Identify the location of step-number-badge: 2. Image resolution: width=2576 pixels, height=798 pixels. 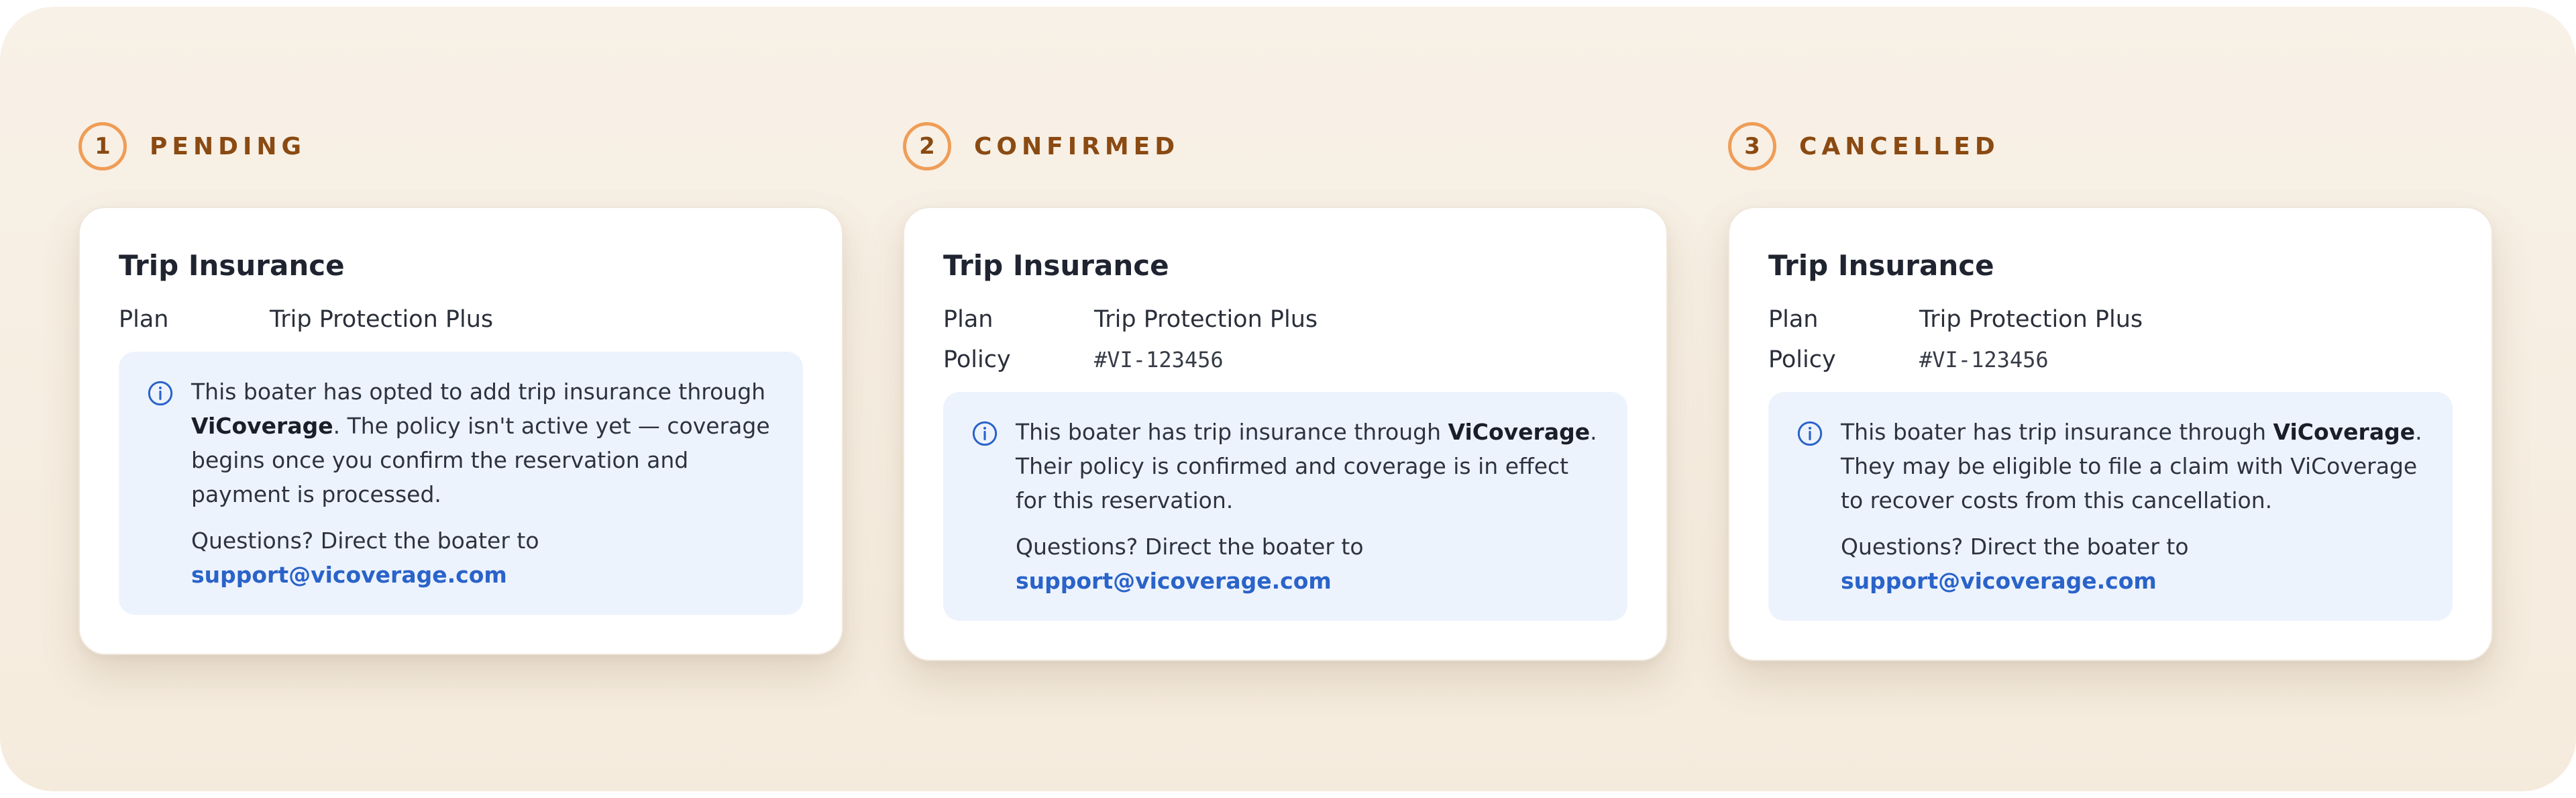
(927, 146).